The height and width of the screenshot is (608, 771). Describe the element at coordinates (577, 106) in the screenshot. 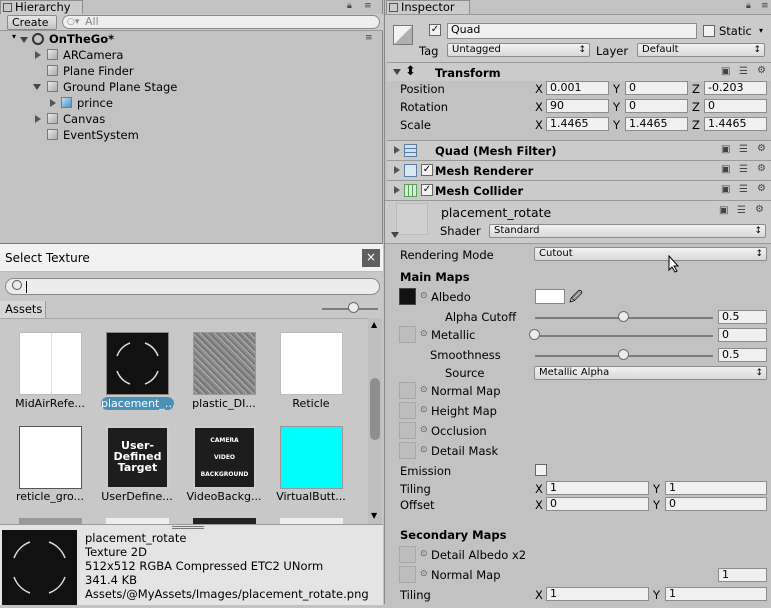

I see `rotation-x-field: 90` at that location.